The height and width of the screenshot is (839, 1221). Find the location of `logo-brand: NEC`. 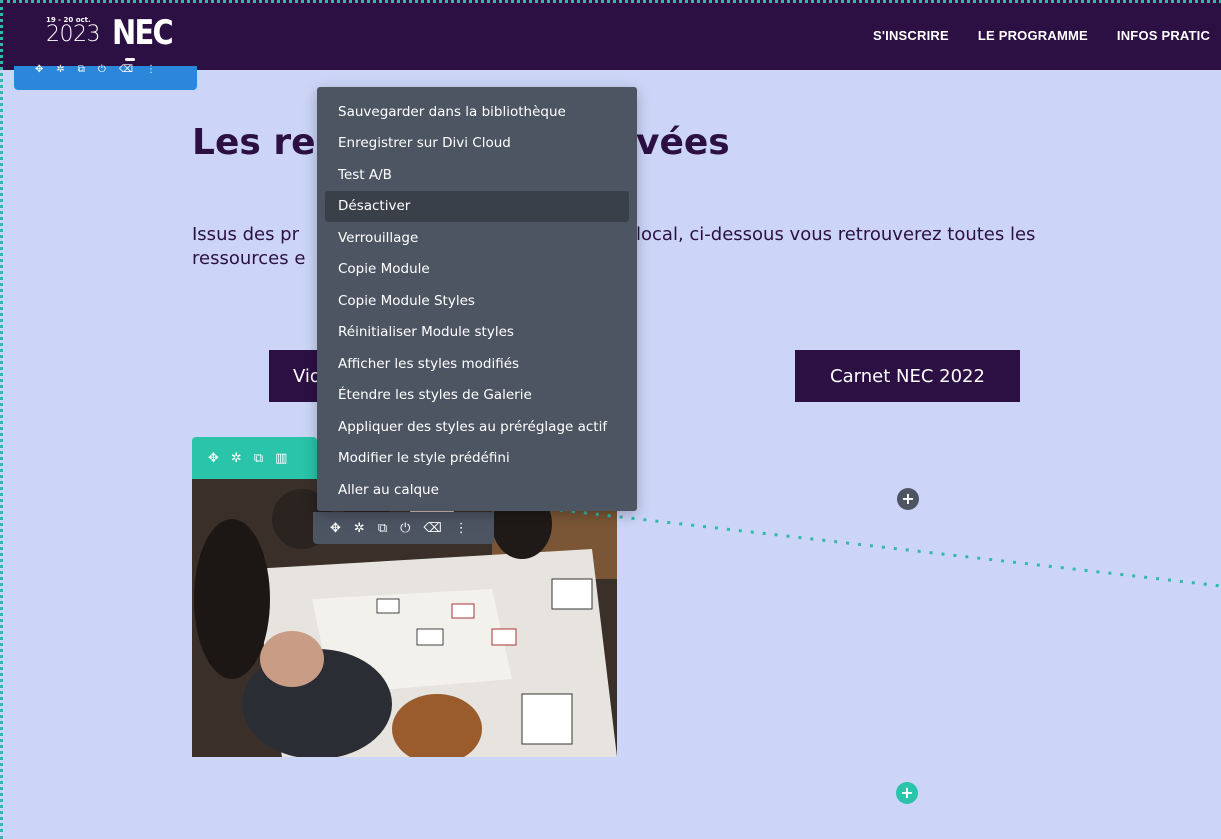

logo-brand: NEC is located at coordinates (143, 33).